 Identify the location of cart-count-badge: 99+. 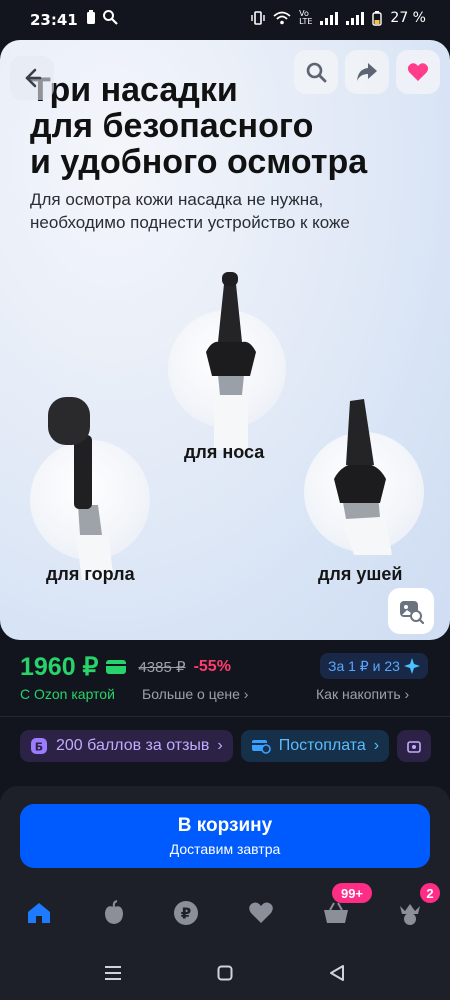
(352, 893).